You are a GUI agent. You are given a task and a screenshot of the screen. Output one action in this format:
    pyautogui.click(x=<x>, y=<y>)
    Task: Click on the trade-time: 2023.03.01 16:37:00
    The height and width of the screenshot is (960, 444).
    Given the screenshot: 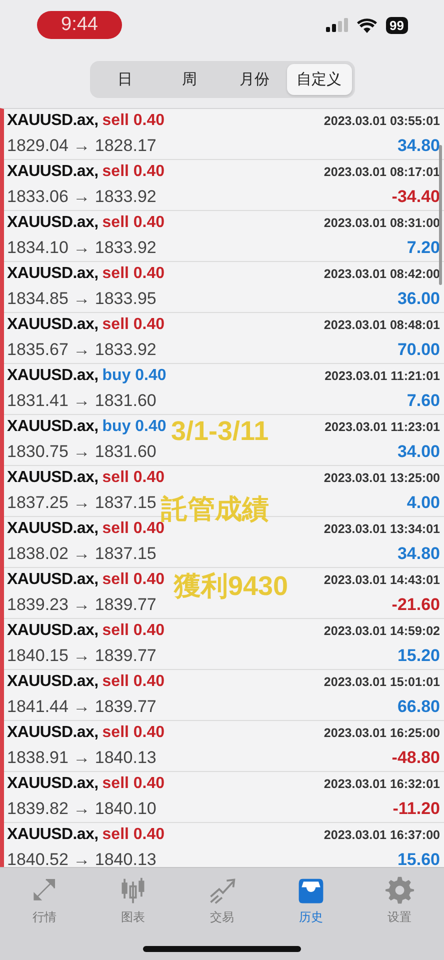 What is the action you would take?
    pyautogui.click(x=382, y=835)
    